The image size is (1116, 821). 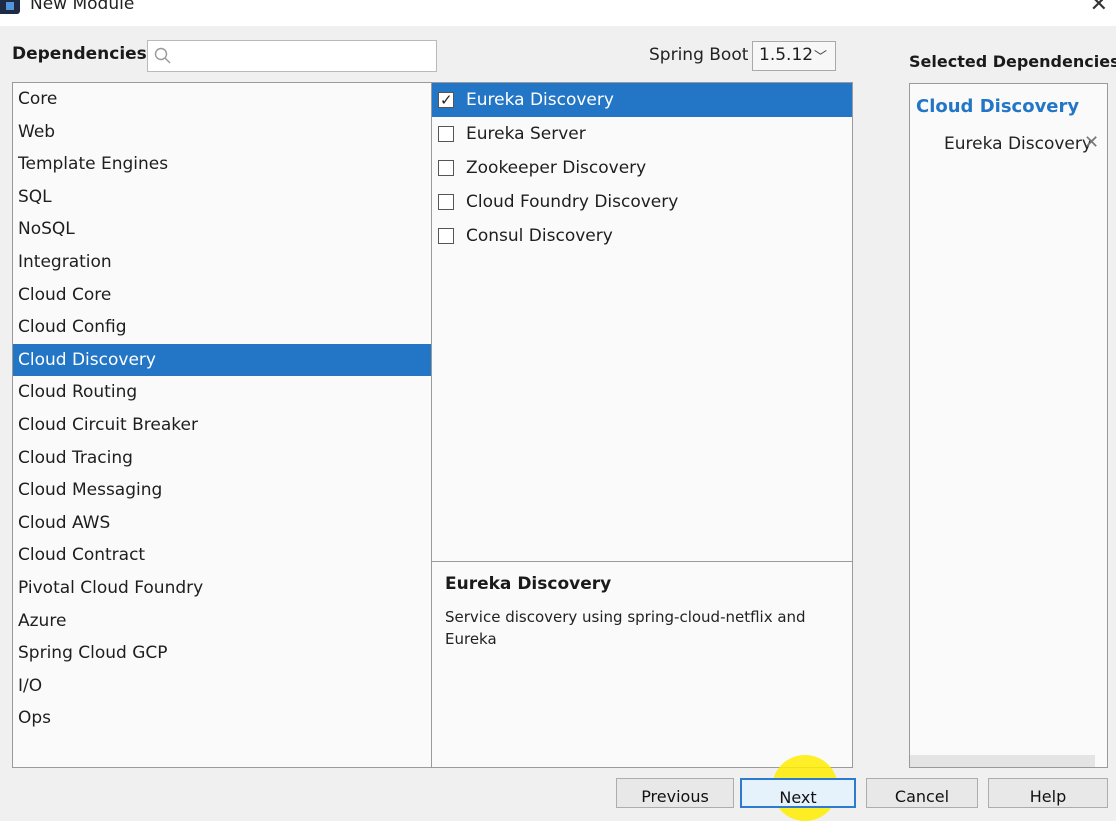 I want to click on category-item-cloud-circuit-breaker: Cloud Circuit Breaker, so click(x=222, y=425).